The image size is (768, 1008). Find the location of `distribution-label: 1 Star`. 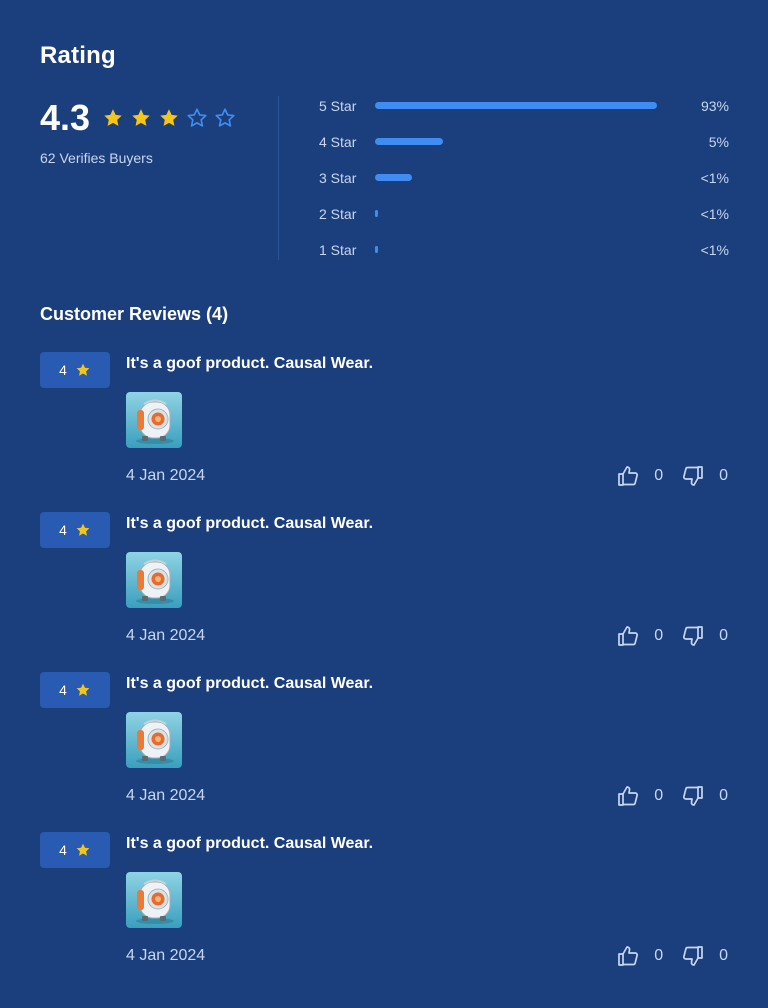

distribution-label: 1 Star is located at coordinates (338, 250).